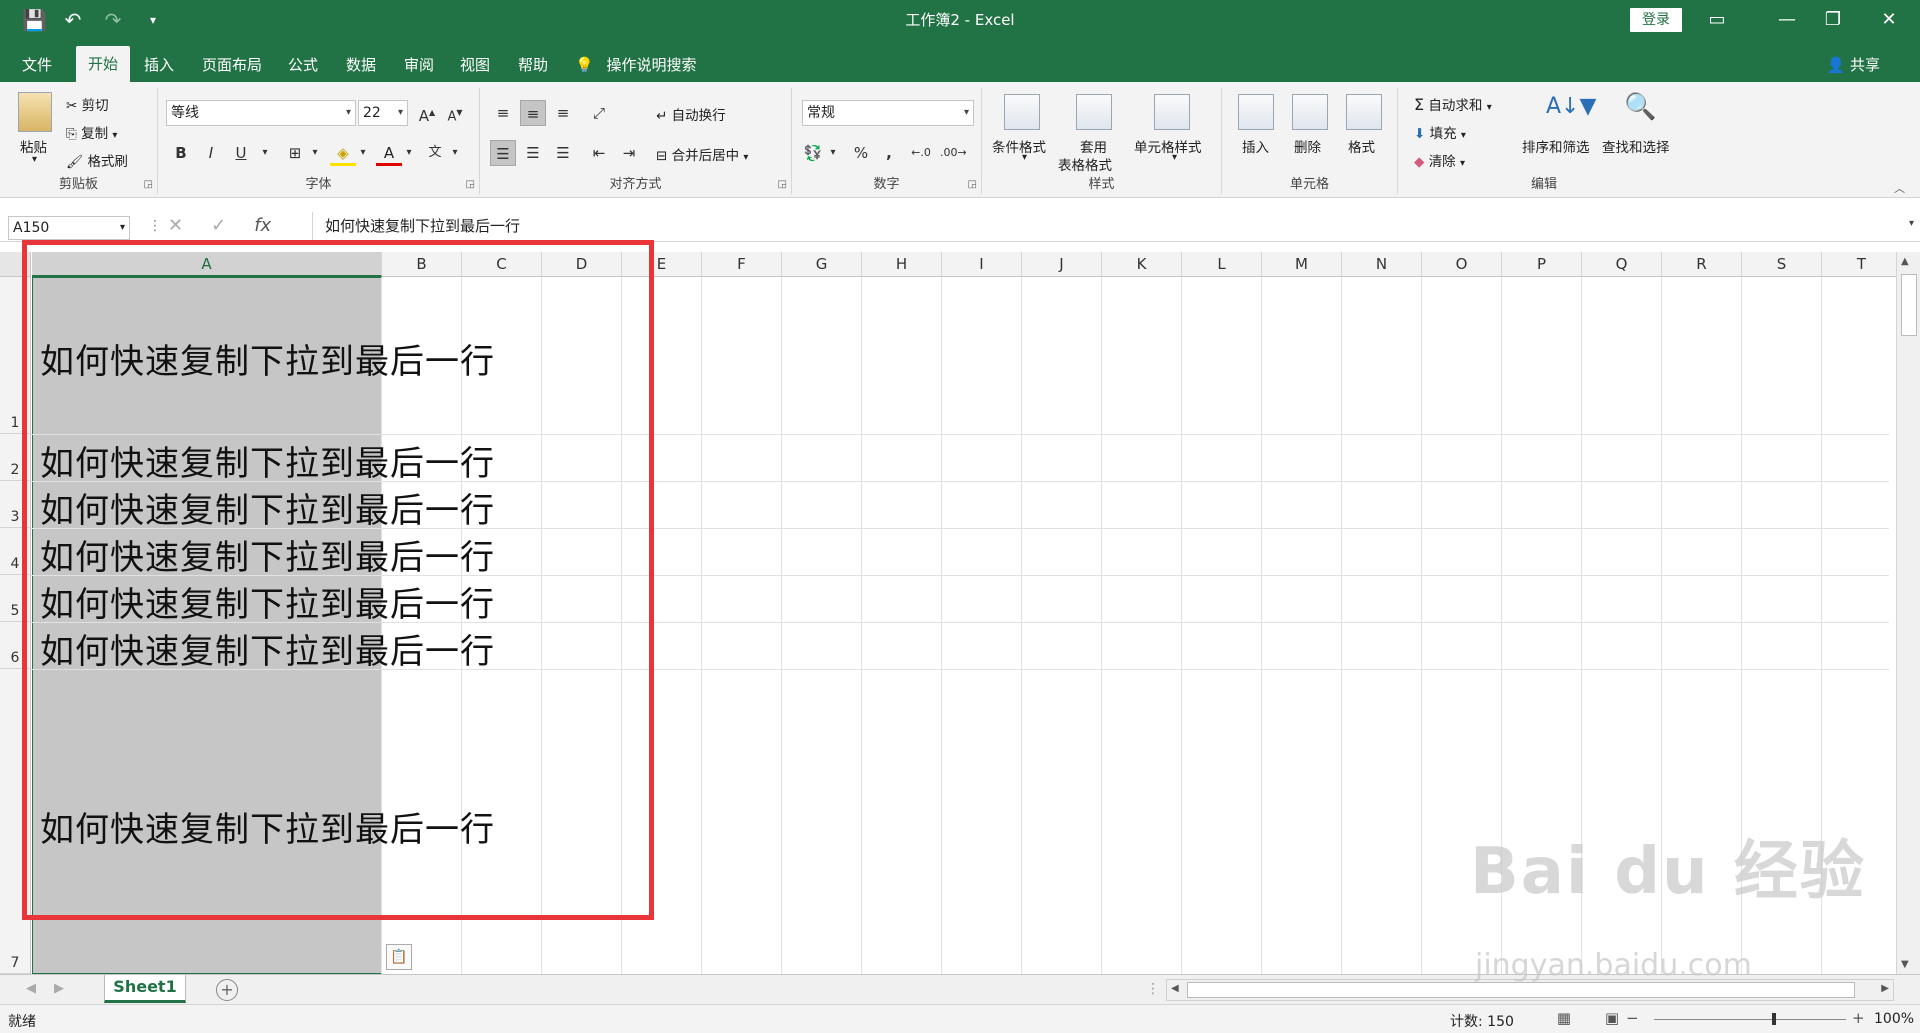 The width and height of the screenshot is (1920, 1033). What do you see at coordinates (59, 988) in the screenshot?
I see `next-sheet-icon: ▶` at bounding box center [59, 988].